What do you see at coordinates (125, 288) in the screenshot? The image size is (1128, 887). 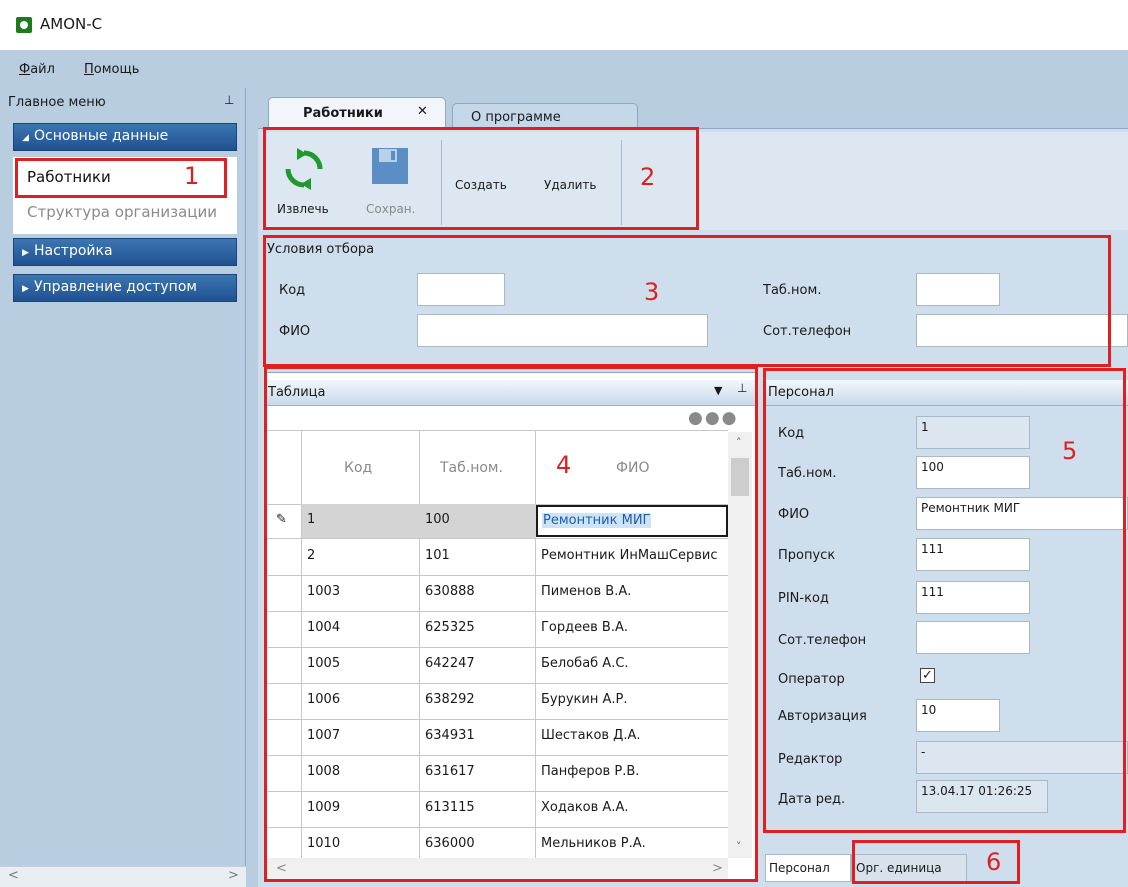 I see `nav-group-access-control: ▶ Управление доступом` at bounding box center [125, 288].